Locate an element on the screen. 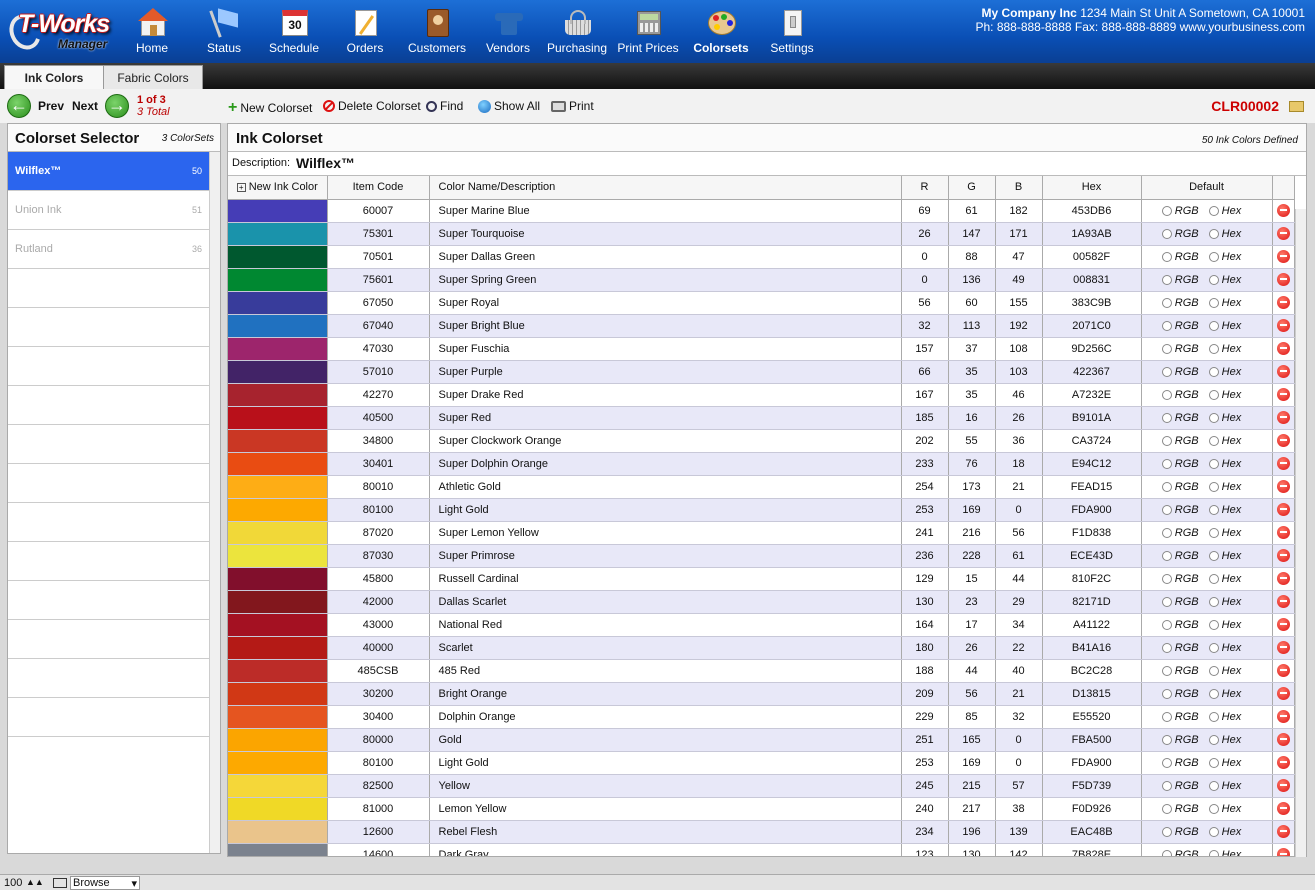  color-name-cell: Lemon Yellow is located at coordinates (665, 809).